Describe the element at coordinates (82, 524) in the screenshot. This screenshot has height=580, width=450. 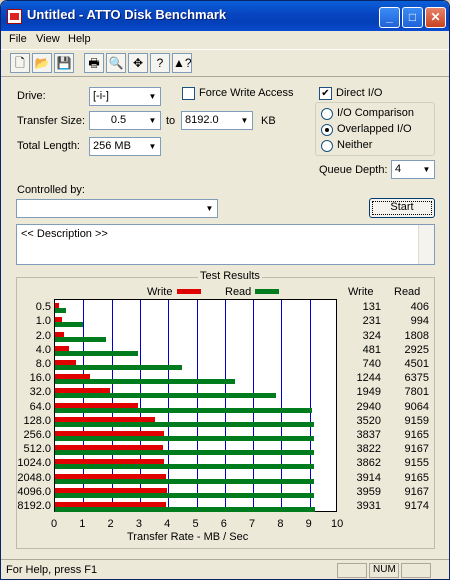
I see `x-tick-label: 1` at that location.